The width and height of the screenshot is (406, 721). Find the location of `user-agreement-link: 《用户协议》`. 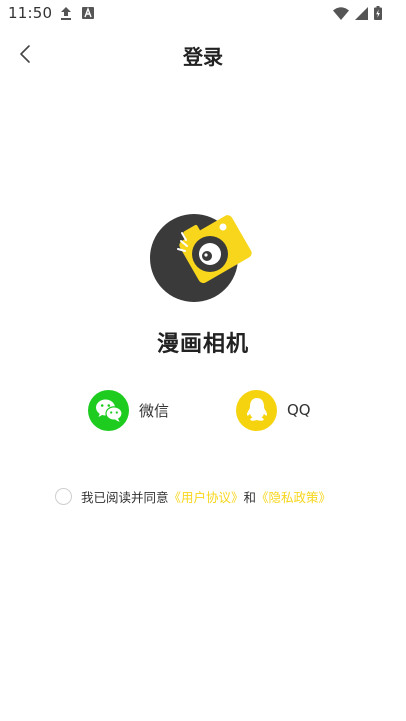

user-agreement-link: 《用户协议》 is located at coordinates (206, 496).